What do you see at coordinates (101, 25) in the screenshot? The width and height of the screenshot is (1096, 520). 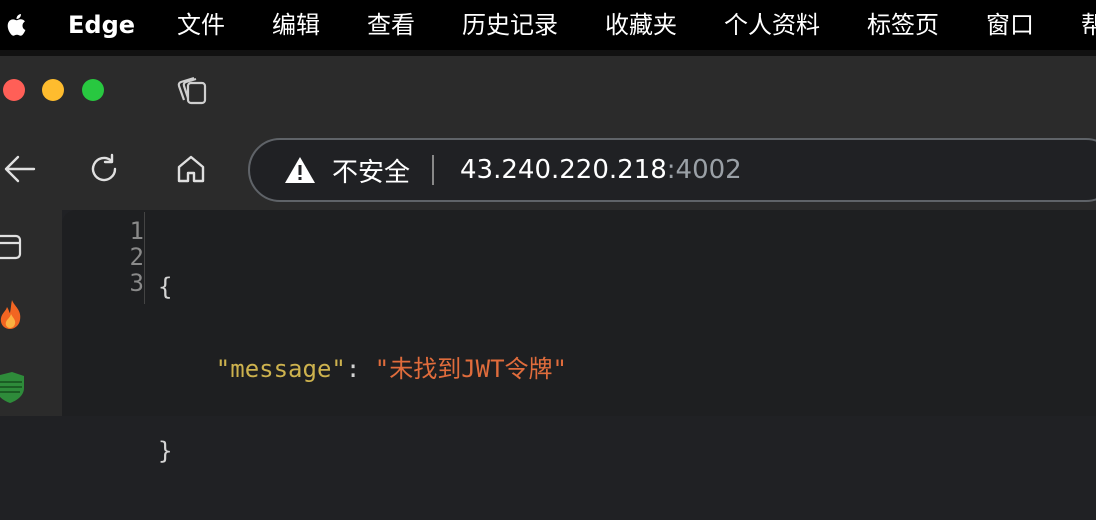 I see `menu-app-name: Edge` at bounding box center [101, 25].